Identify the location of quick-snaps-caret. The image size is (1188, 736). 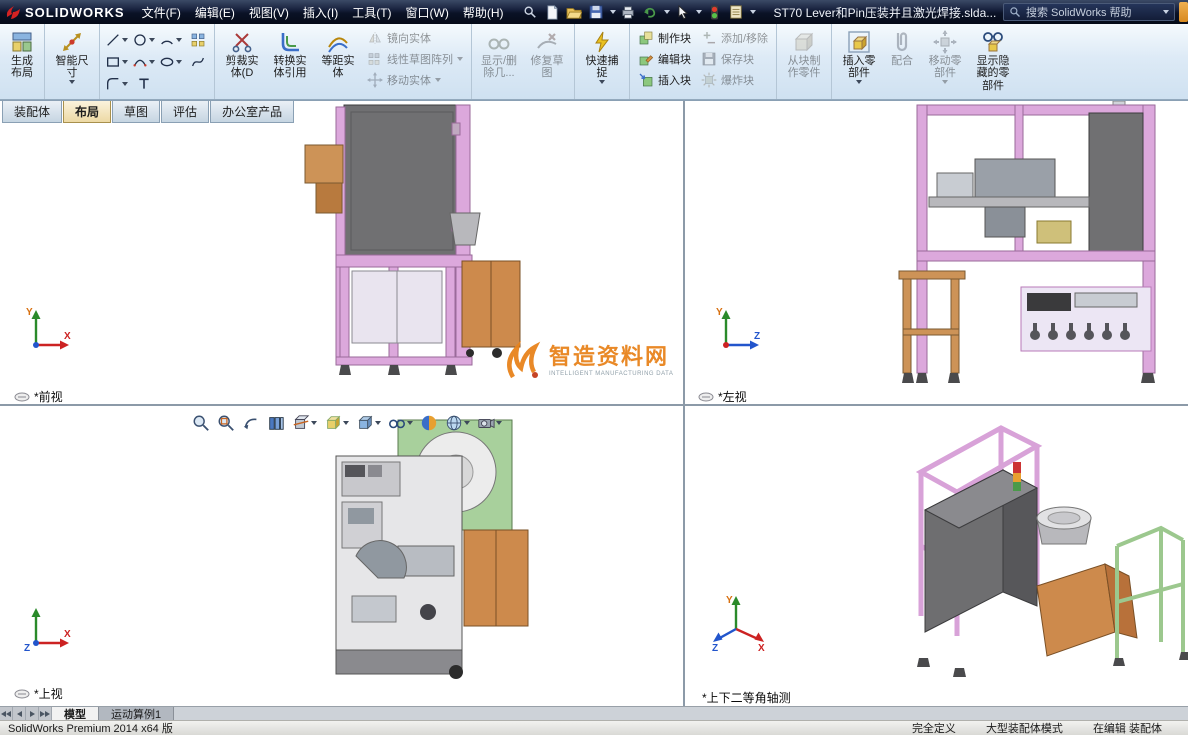
(602, 81).